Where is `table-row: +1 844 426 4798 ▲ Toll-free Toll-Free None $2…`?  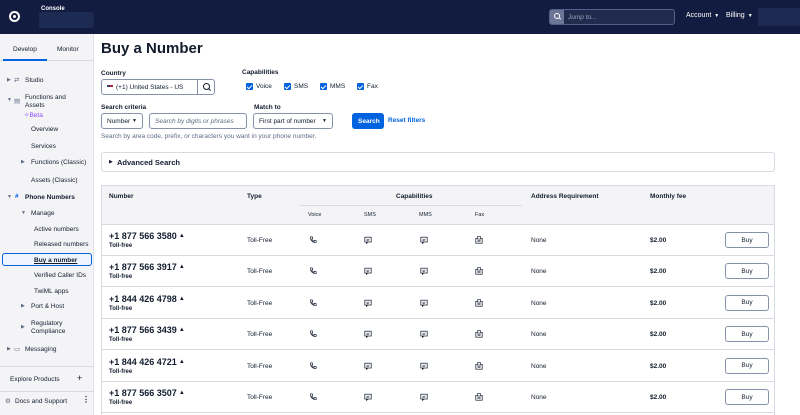
table-row: +1 844 426 4798 ▲ Toll-free Toll-Free None $2… is located at coordinates (438, 303).